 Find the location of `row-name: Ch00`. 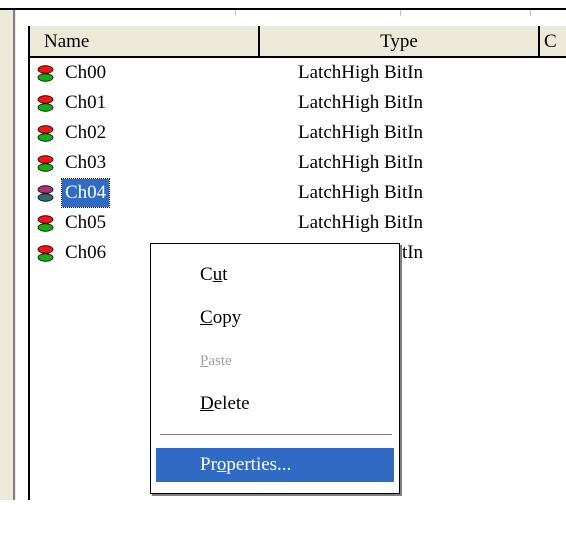

row-name: Ch00 is located at coordinates (86, 72).